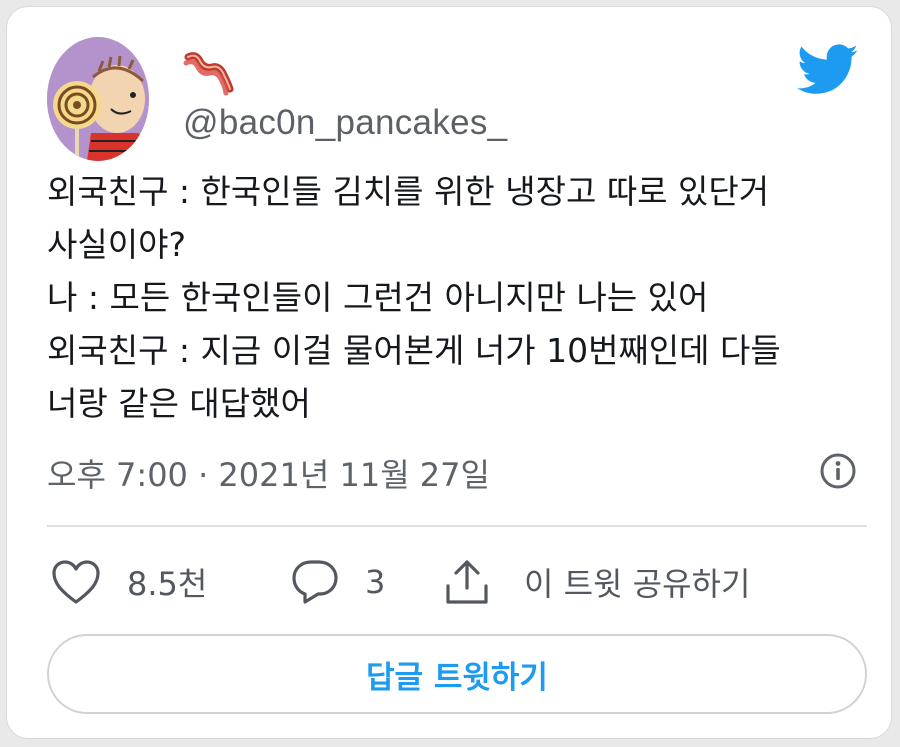 The width and height of the screenshot is (900, 747). I want to click on tweet-text-line: 외국친구 : 지금 이걸 물어본게 너가 10번째인데 다들, so click(414, 350).